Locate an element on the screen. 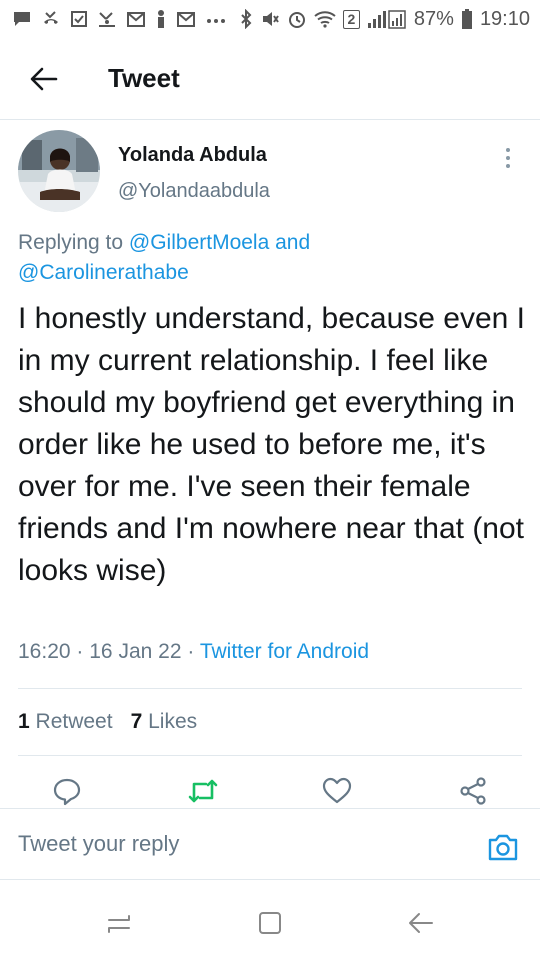 The image size is (540, 960). share-button is located at coordinates (473, 791).